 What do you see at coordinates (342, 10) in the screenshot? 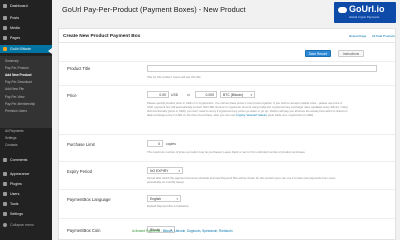
I see `cloud-icon` at bounding box center [342, 10].